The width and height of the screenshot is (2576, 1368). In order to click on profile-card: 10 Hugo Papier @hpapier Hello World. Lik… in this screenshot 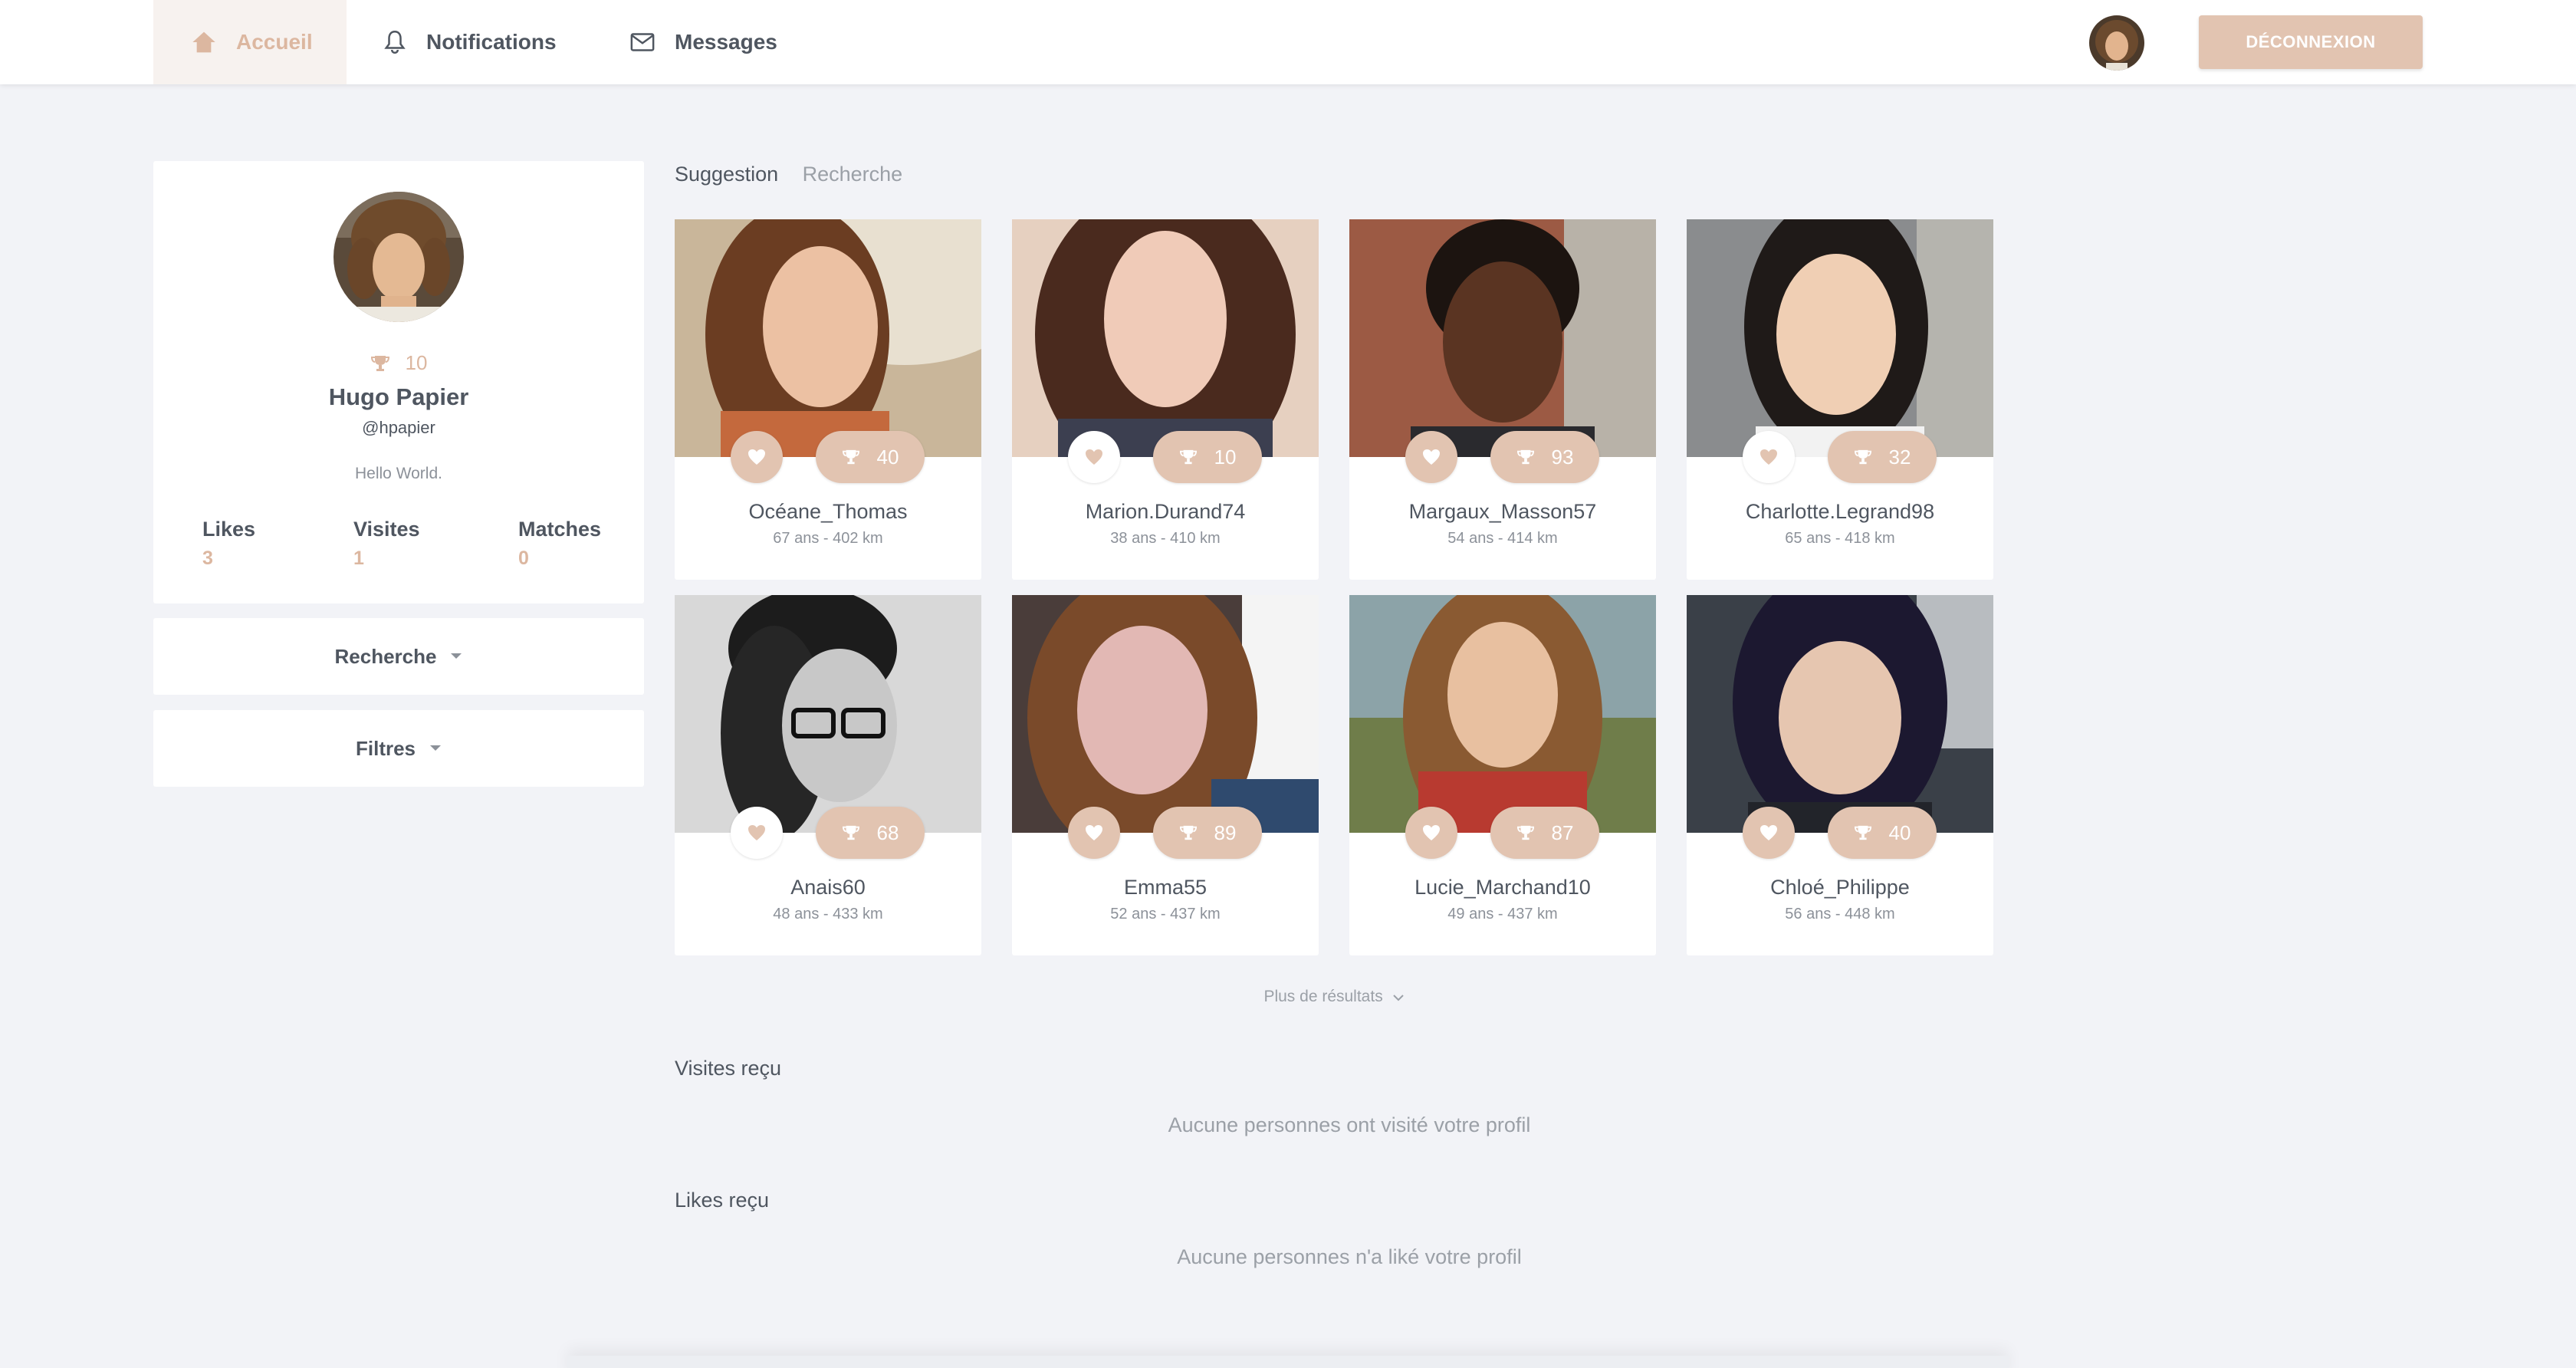, I will do `click(398, 382)`.